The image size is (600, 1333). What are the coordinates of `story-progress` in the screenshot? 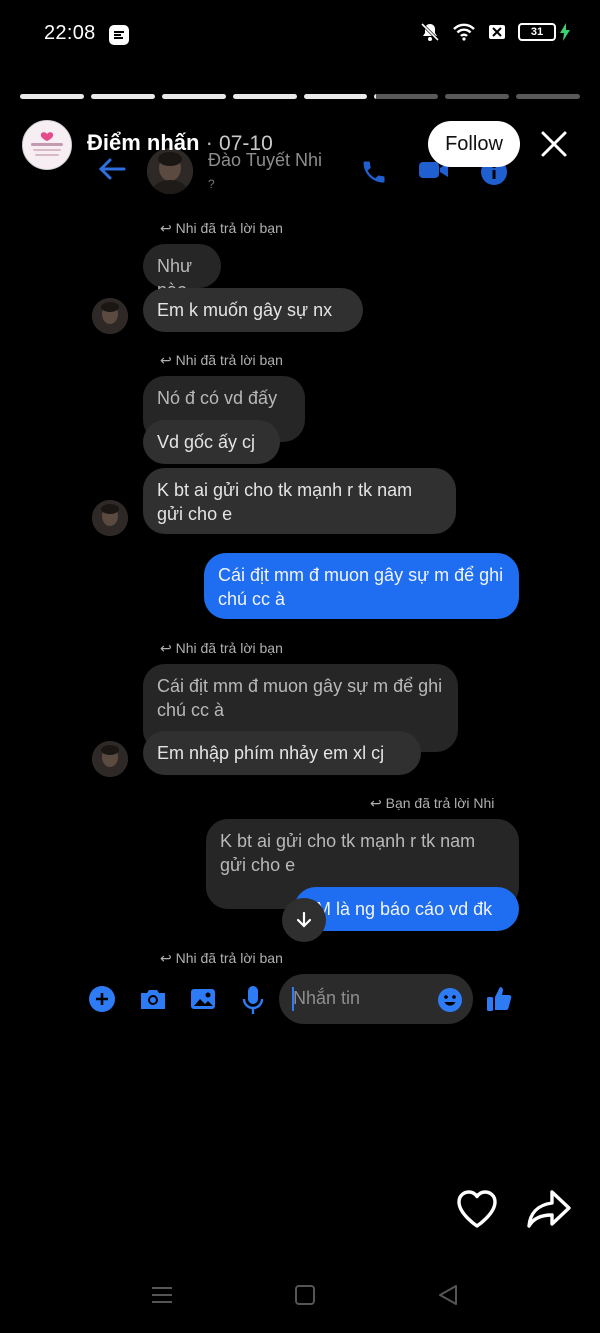 It's located at (300, 96).